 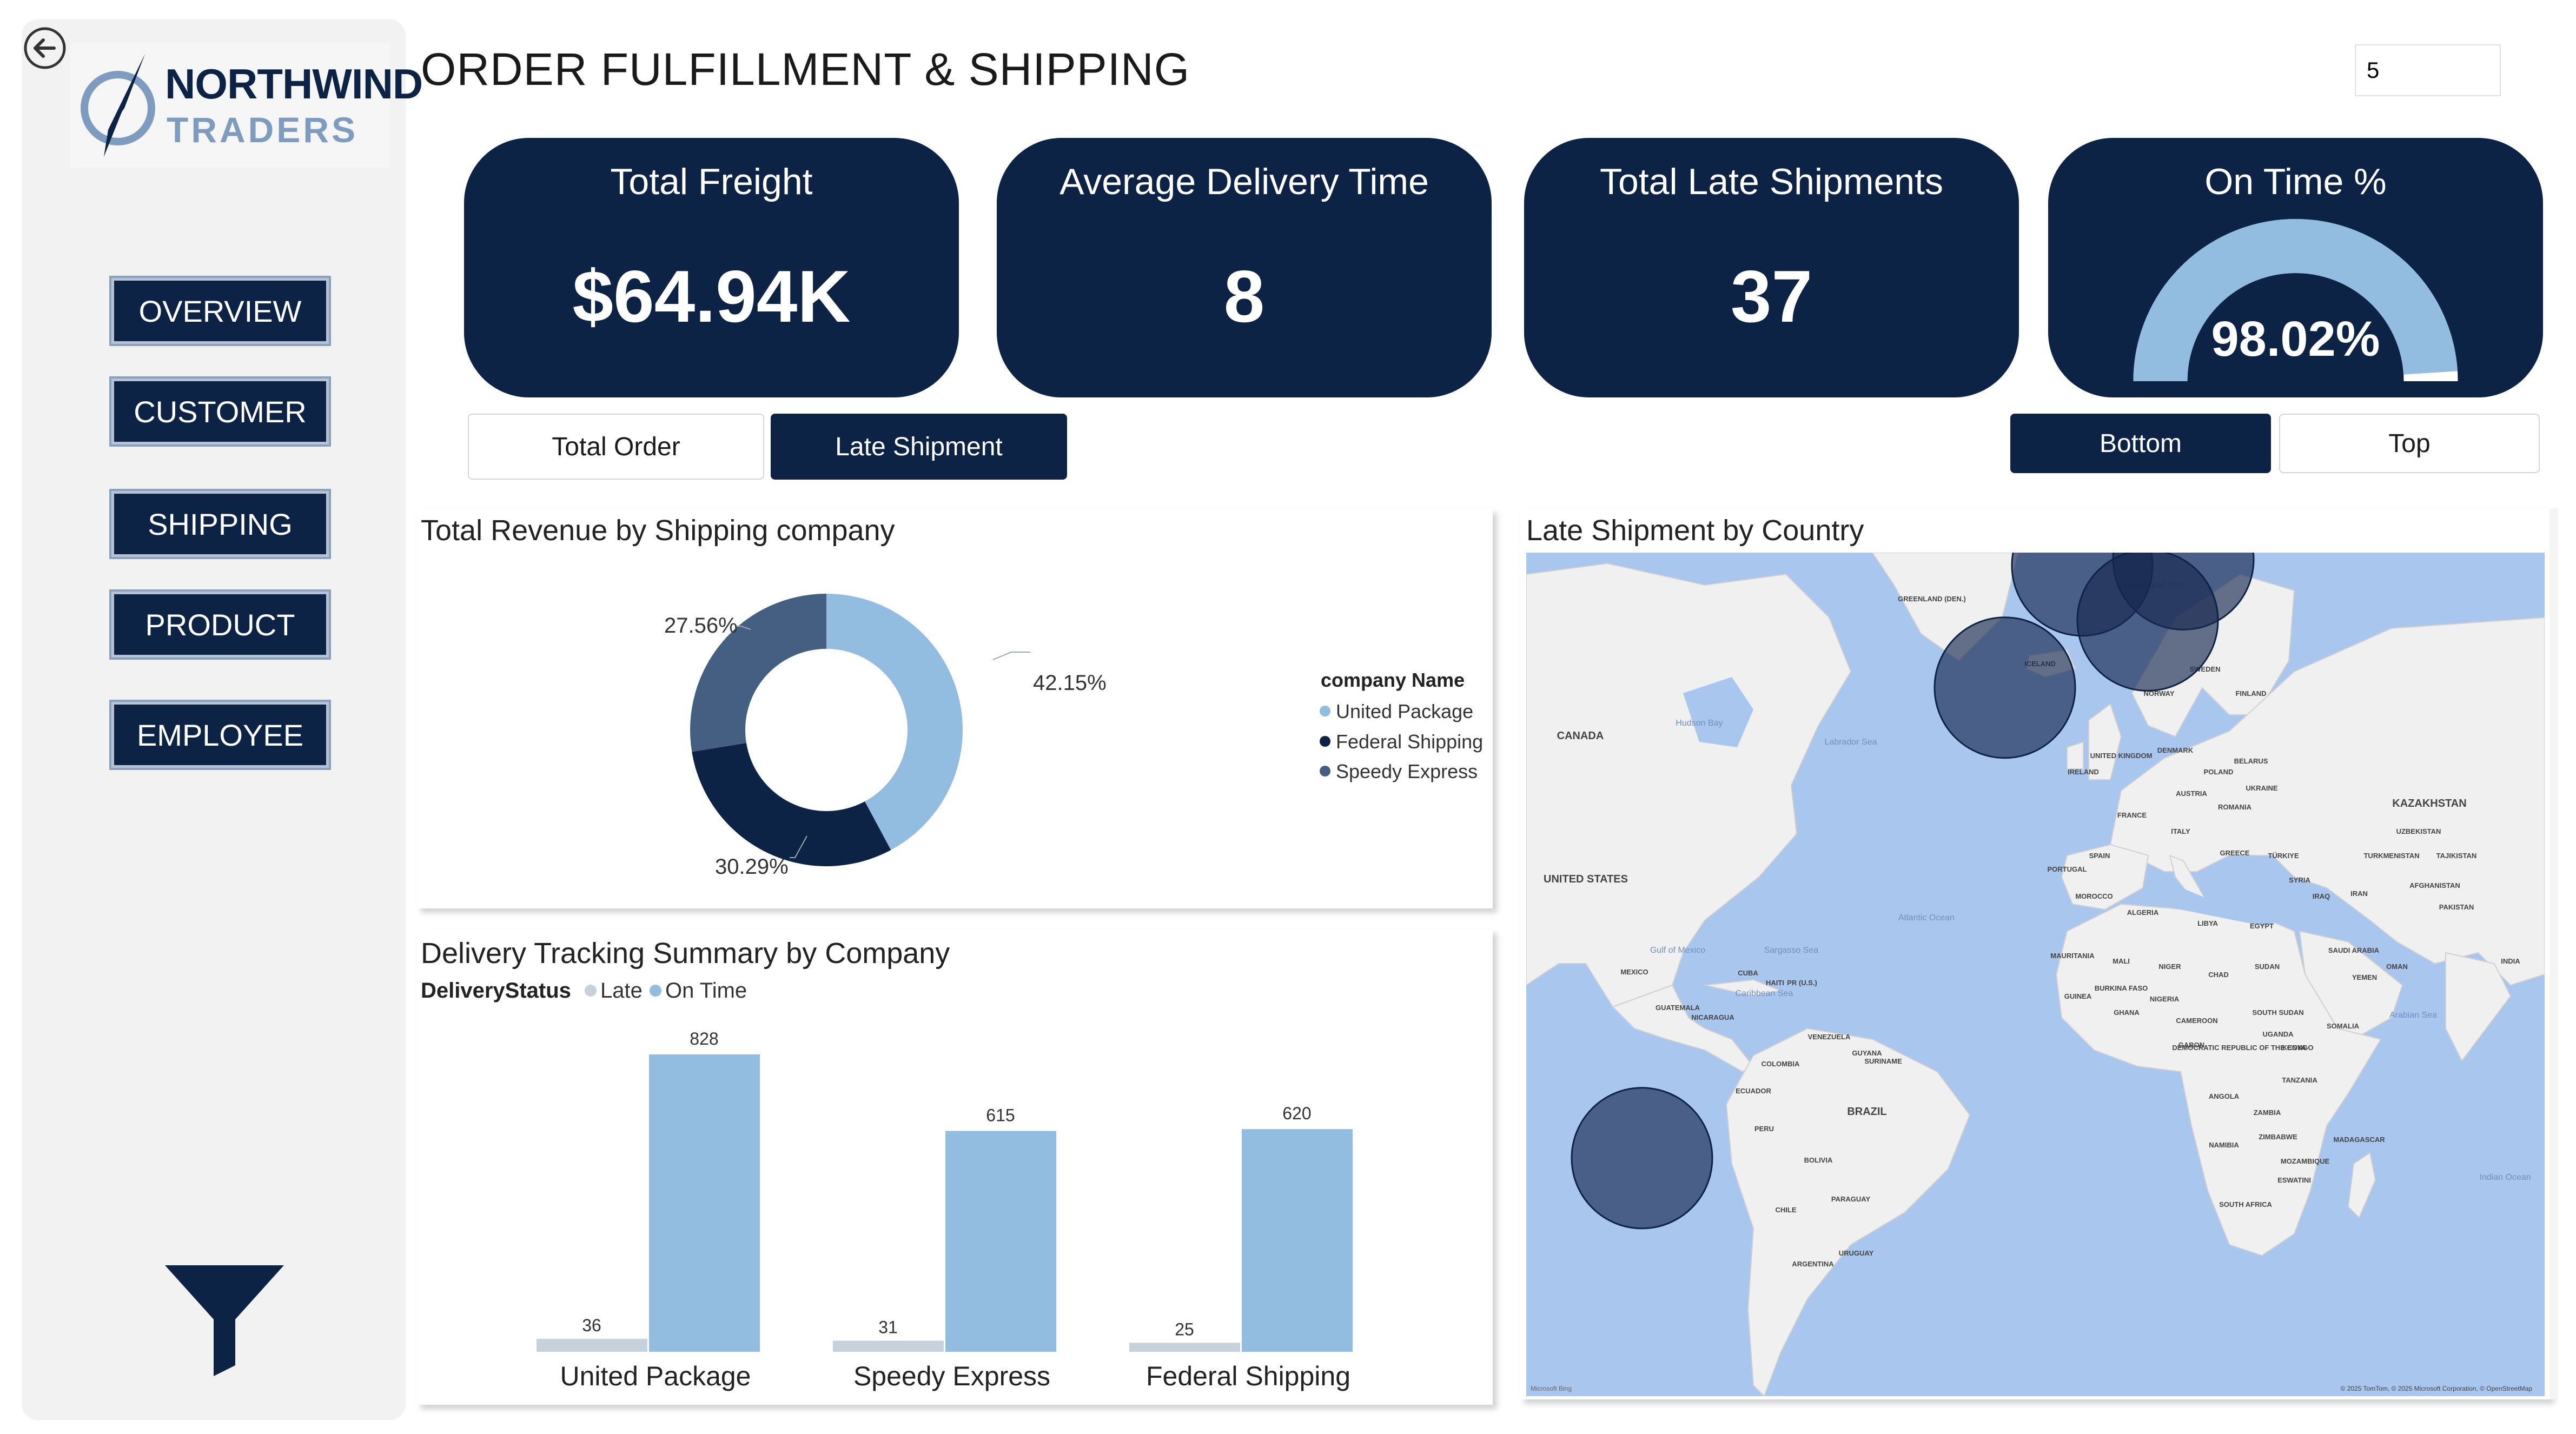 What do you see at coordinates (591, 1325) in the screenshot?
I see `bar-value-label: 36` at bounding box center [591, 1325].